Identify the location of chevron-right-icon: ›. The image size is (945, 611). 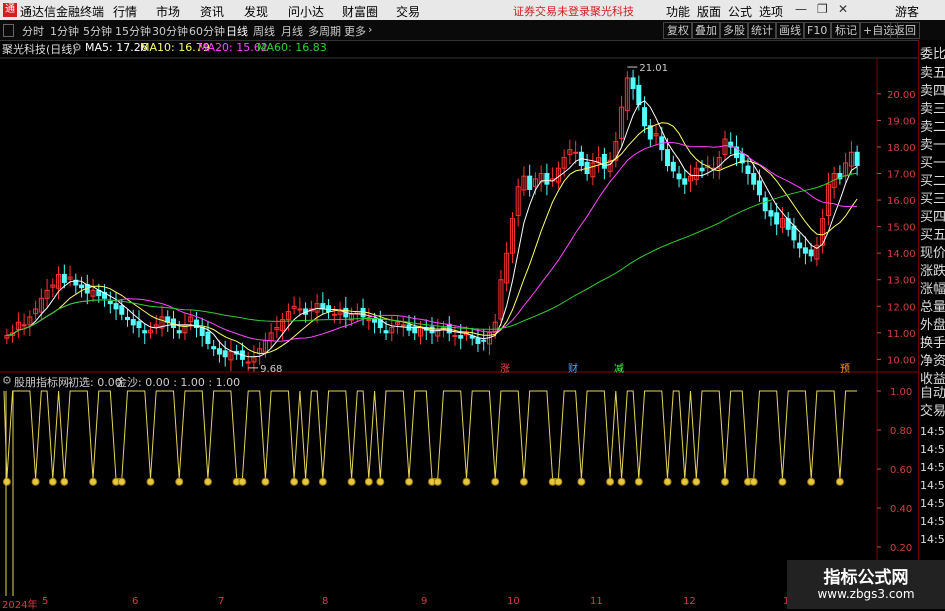
(370, 29).